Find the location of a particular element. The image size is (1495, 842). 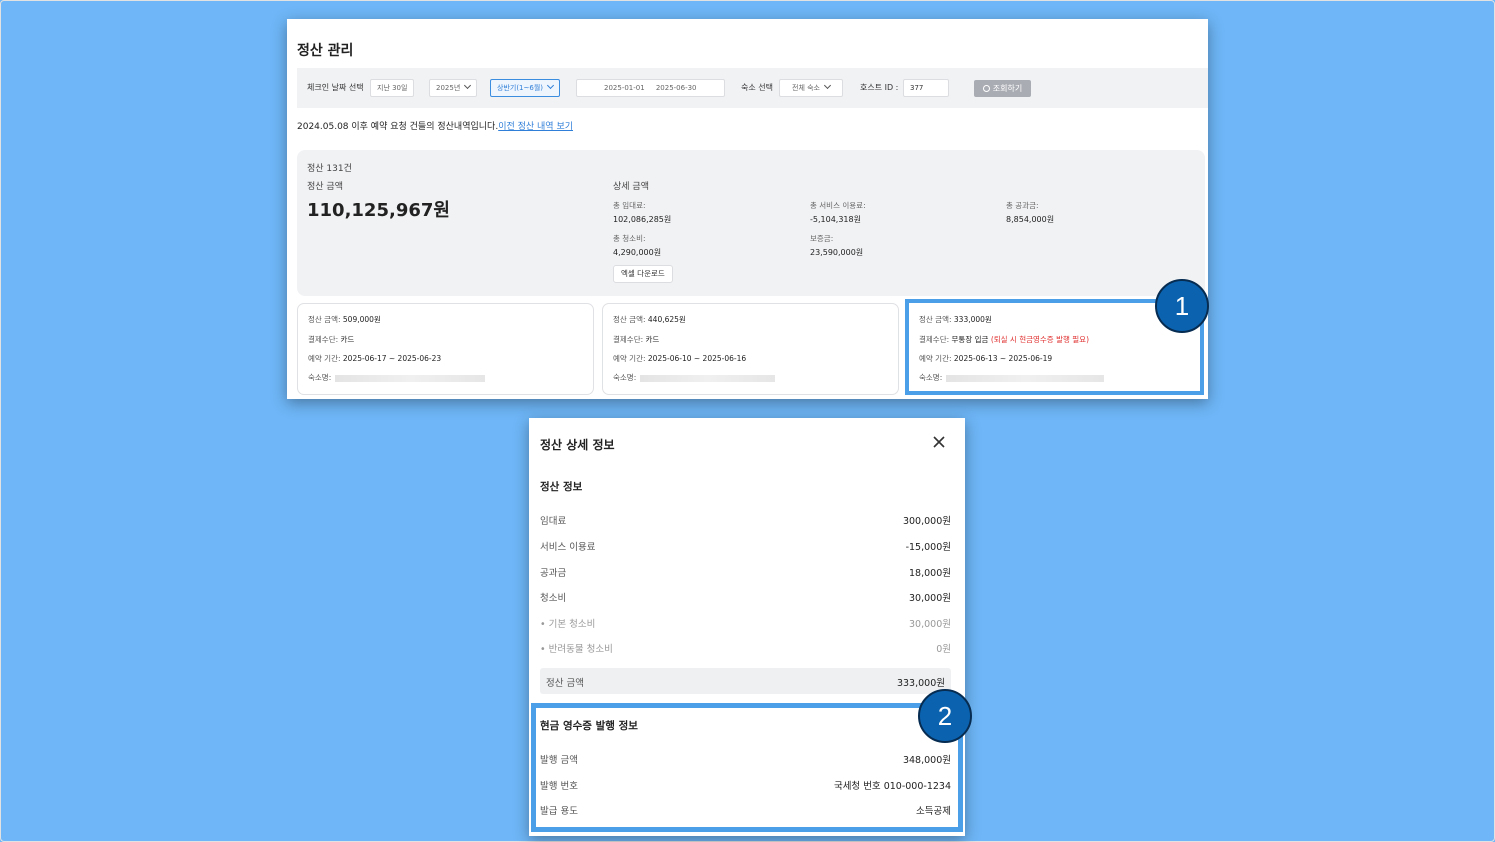

lodging-select: 전체 숙소 is located at coordinates (811, 88).